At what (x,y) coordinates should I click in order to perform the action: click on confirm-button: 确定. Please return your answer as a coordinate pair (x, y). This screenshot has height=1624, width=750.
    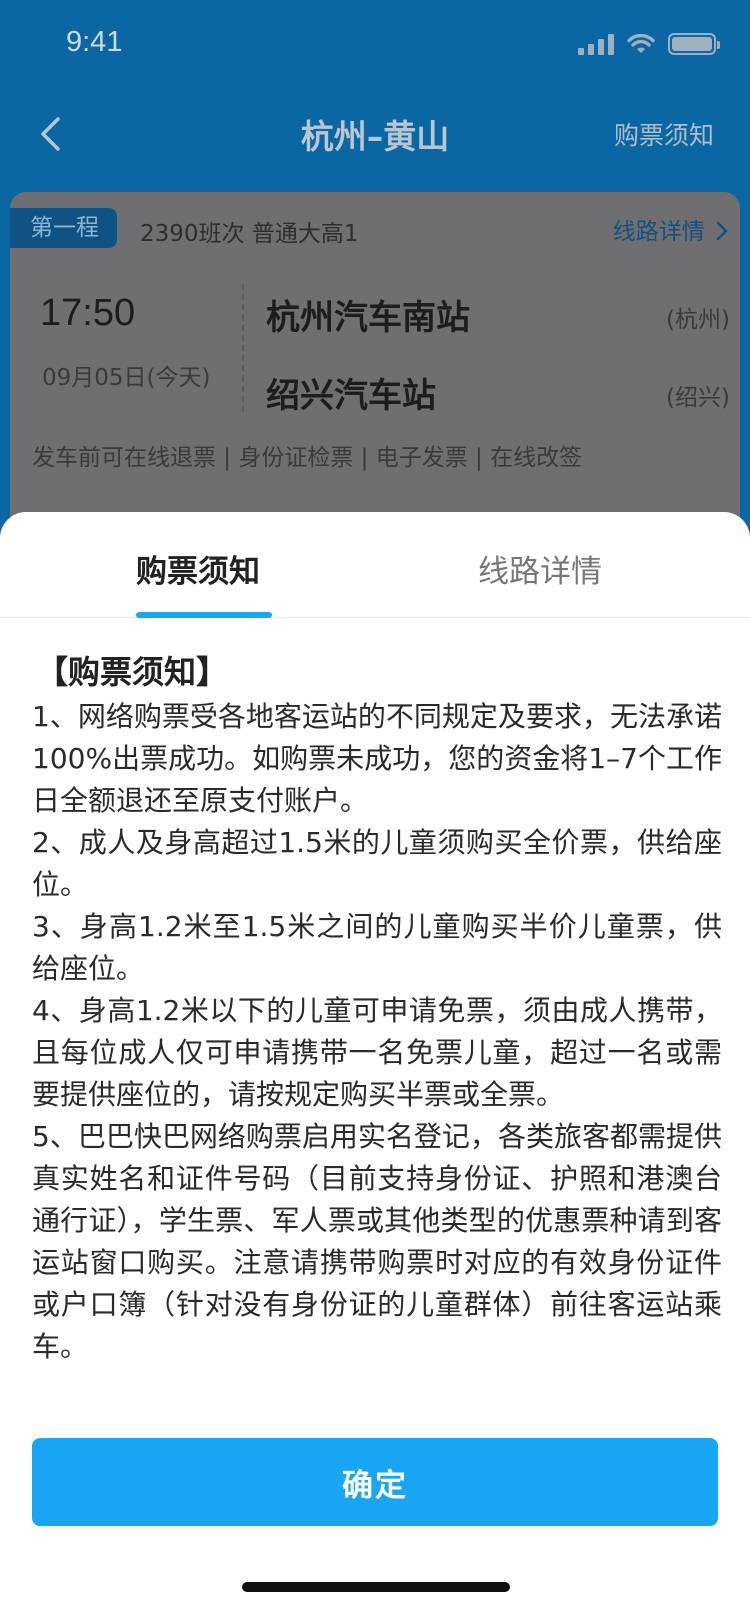
    Looking at the image, I should click on (375, 1482).